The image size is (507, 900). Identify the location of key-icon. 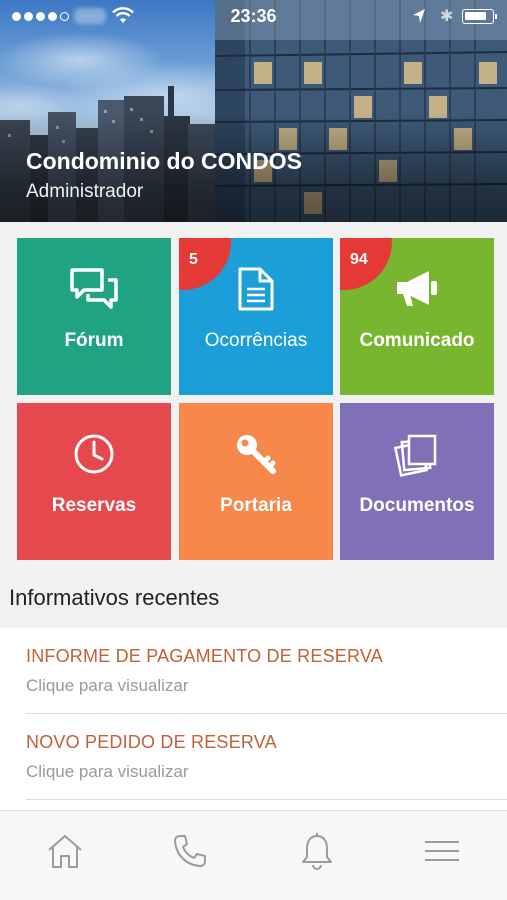
(256, 454).